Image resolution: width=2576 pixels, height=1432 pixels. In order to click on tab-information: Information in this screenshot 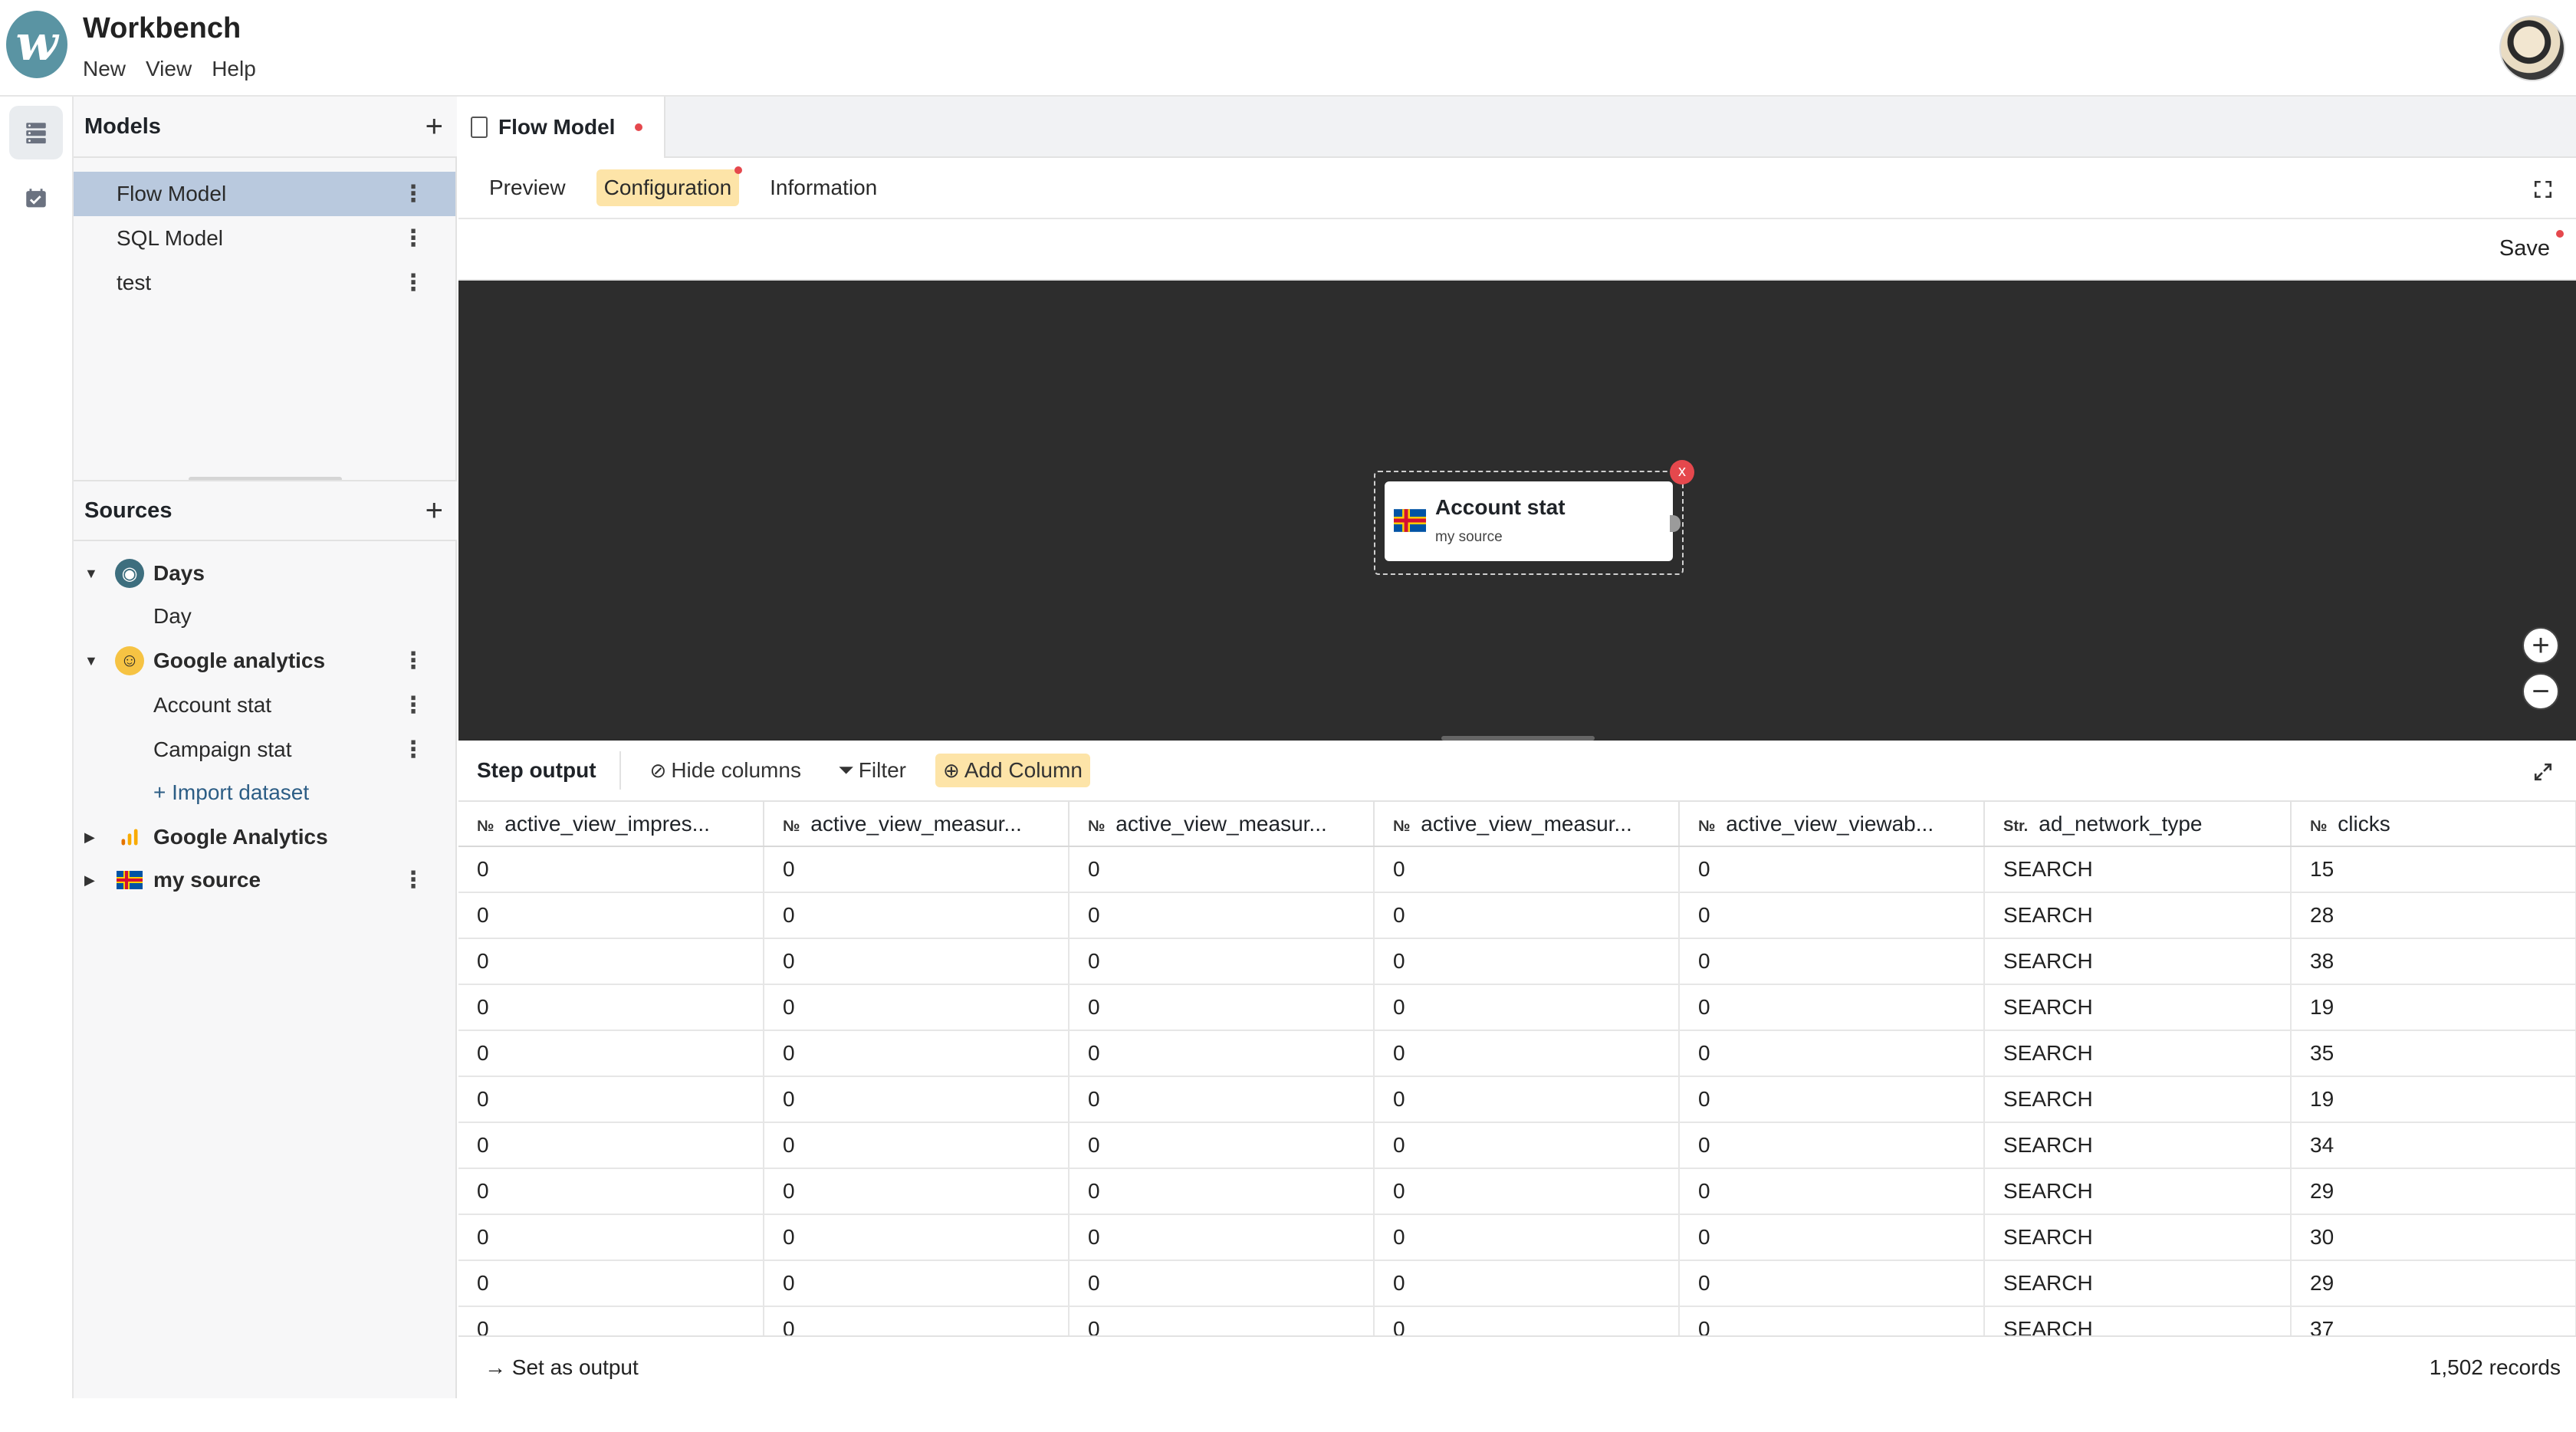, I will do `click(824, 188)`.